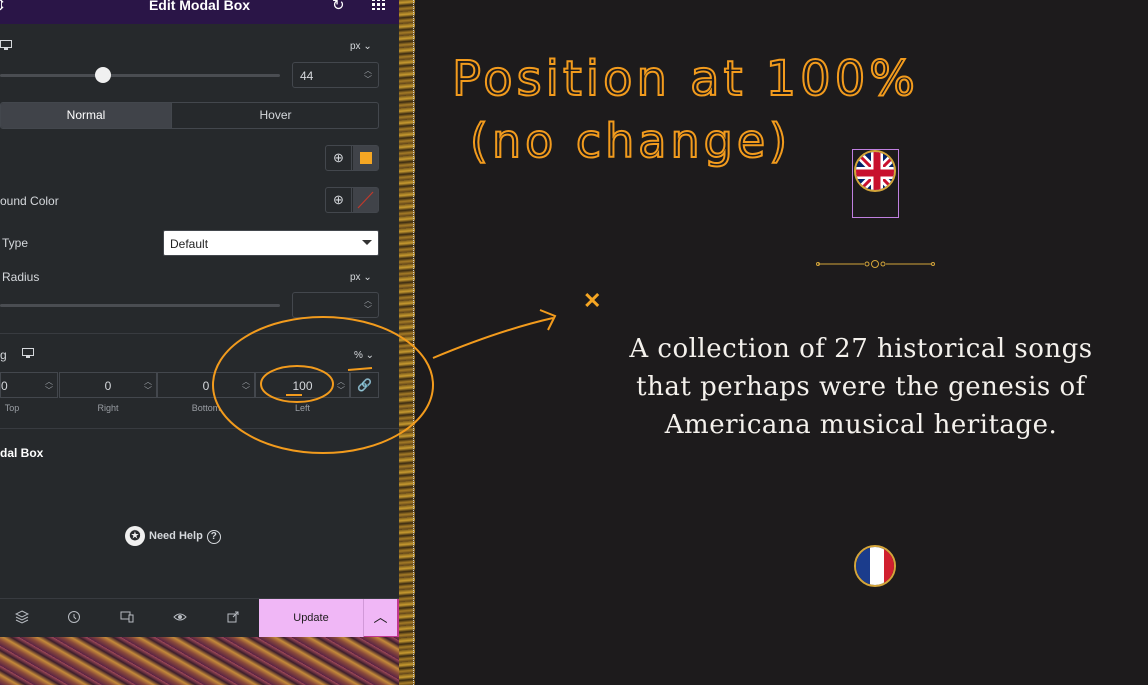 Image resolution: width=1148 pixels, height=685 pixels. Describe the element at coordinates (630, 141) in the screenshot. I see `annotation-line-2: (no change)` at that location.